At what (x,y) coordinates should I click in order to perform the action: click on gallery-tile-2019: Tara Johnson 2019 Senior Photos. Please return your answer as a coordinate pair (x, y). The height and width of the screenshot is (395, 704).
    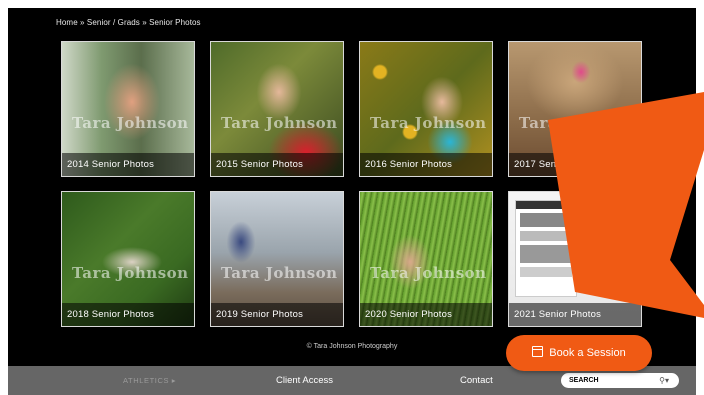
    Looking at the image, I should click on (277, 259).